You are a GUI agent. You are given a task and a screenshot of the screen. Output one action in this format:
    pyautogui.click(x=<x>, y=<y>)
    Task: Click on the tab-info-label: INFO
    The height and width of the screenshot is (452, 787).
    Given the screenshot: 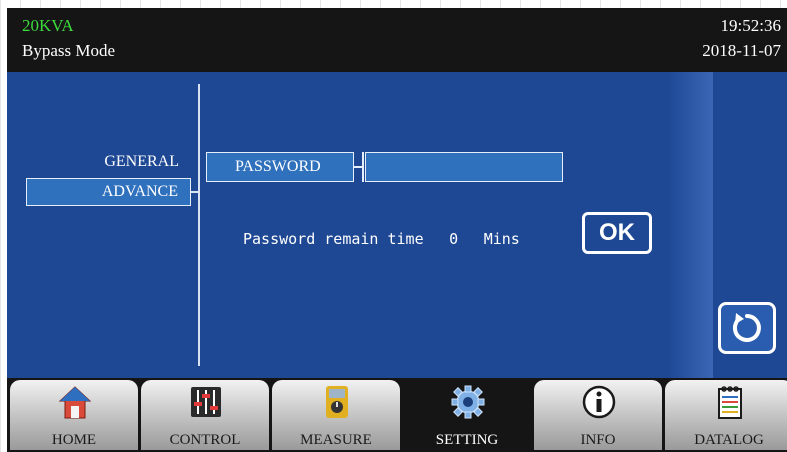 What is the action you would take?
    pyautogui.click(x=598, y=440)
    